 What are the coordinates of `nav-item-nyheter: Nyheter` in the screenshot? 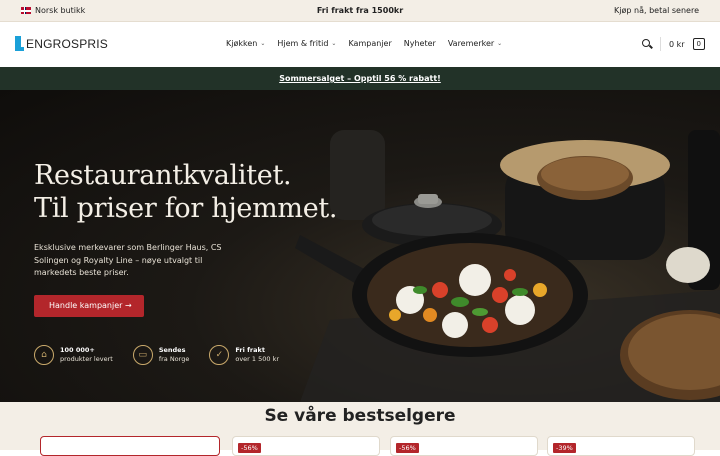 It's located at (420, 43).